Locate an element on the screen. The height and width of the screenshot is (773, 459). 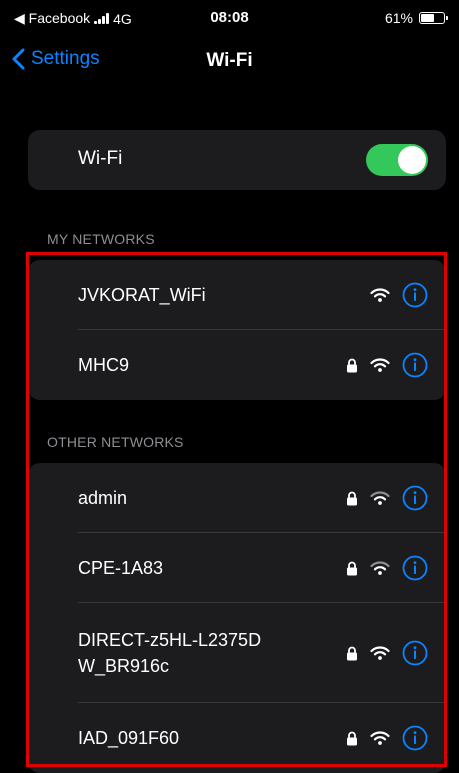
wifi-toggle-label: Wi-Fi is located at coordinates (100, 158).